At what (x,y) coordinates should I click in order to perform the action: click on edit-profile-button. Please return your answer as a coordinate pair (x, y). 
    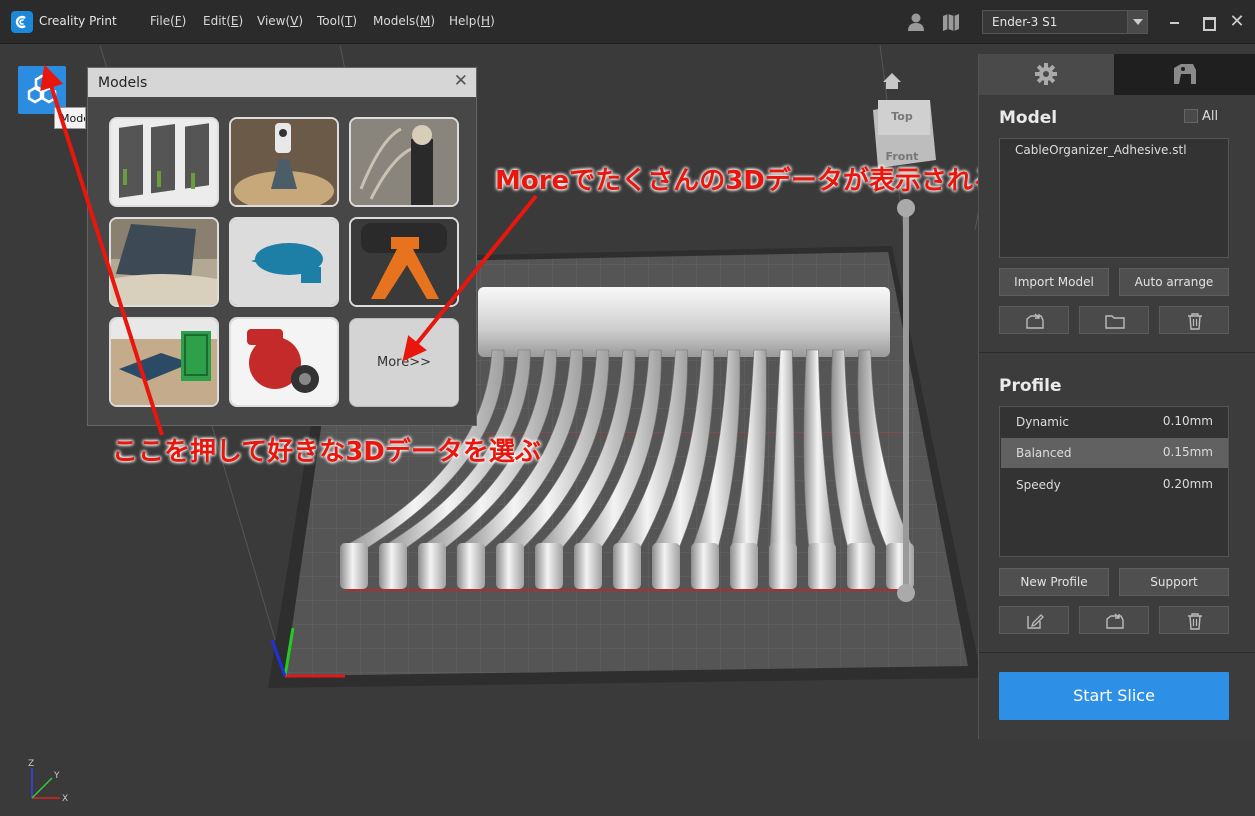
    Looking at the image, I should click on (1034, 620).